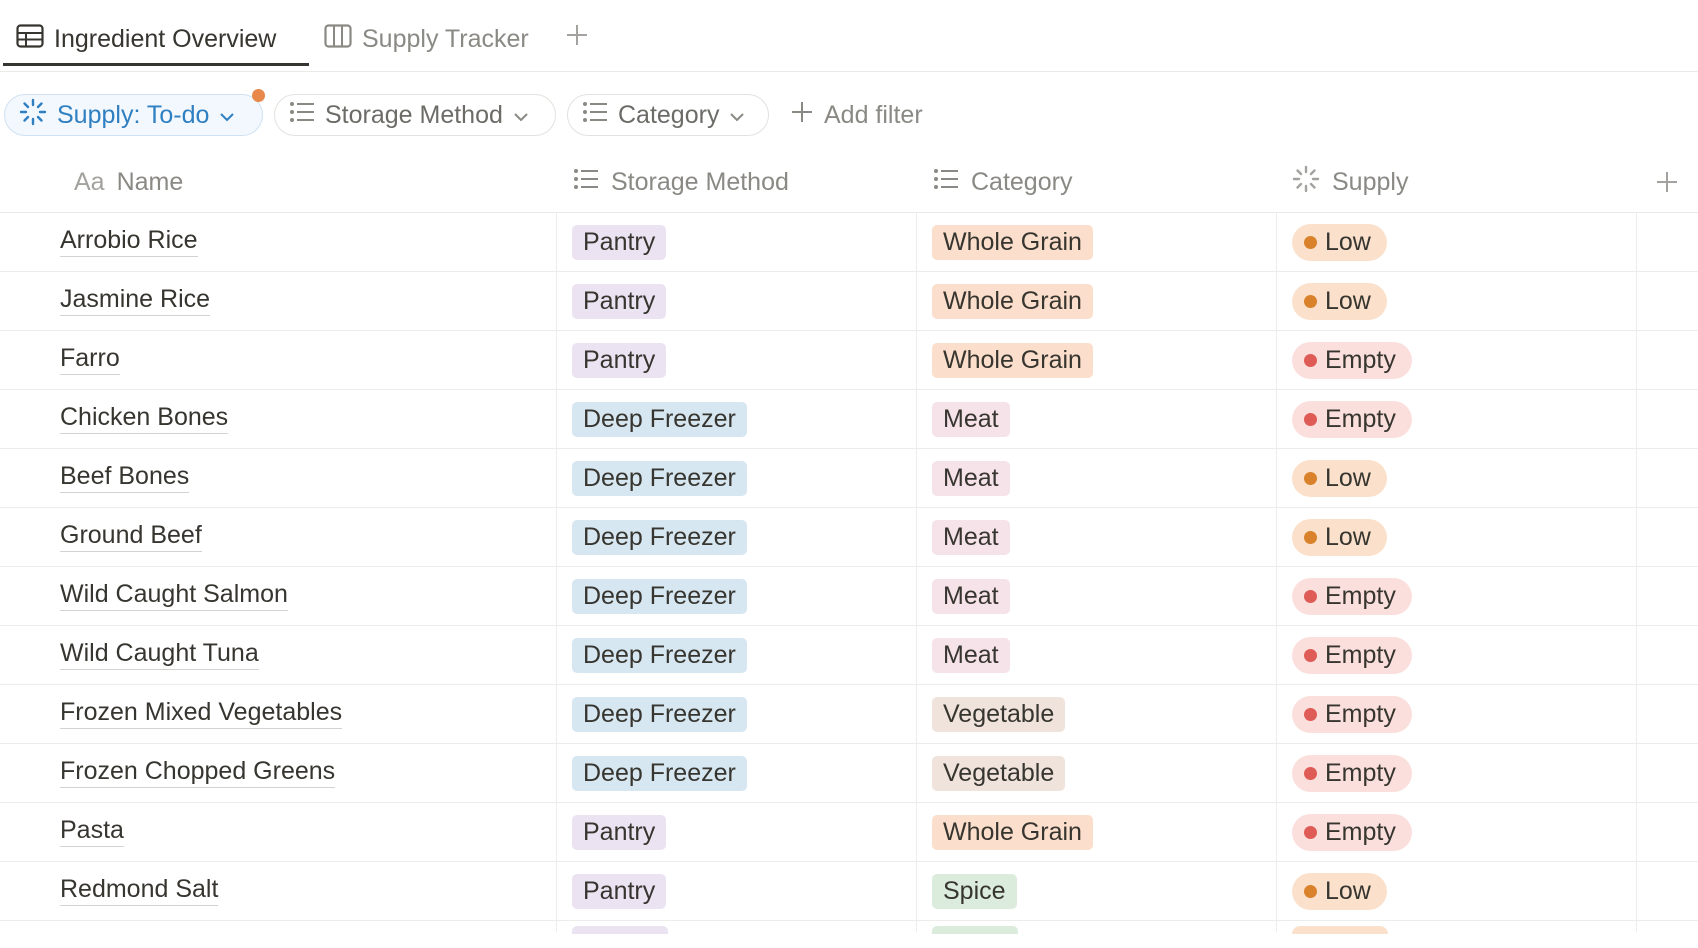 The width and height of the screenshot is (1698, 948). I want to click on row-name: Beef Bones, so click(125, 478).